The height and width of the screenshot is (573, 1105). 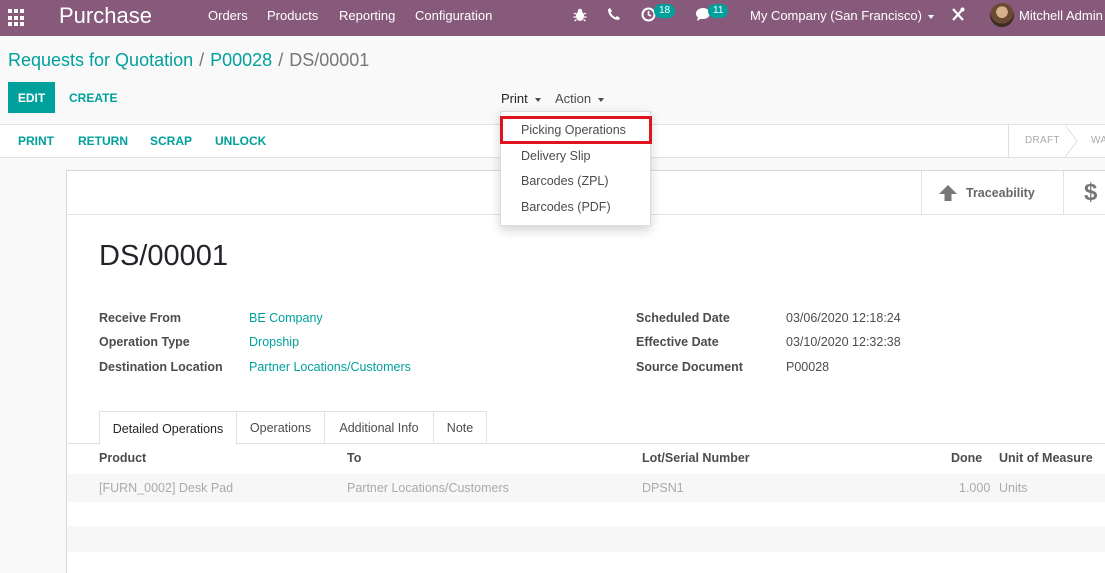 What do you see at coordinates (103, 141) in the screenshot?
I see `return-button: RETURN` at bounding box center [103, 141].